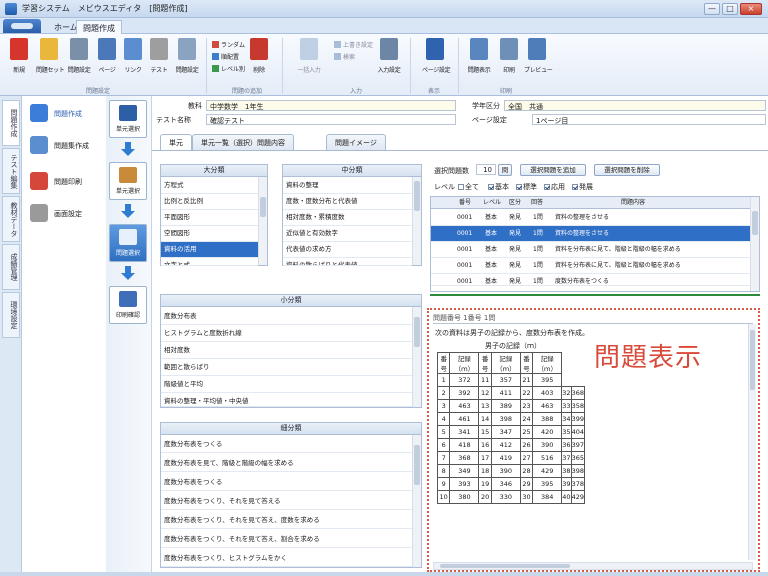 The image size is (768, 576). What do you see at coordinates (286, 334) in the screenshot?
I see `list-item: ヒストグラムと度数折れ線` at bounding box center [286, 334].